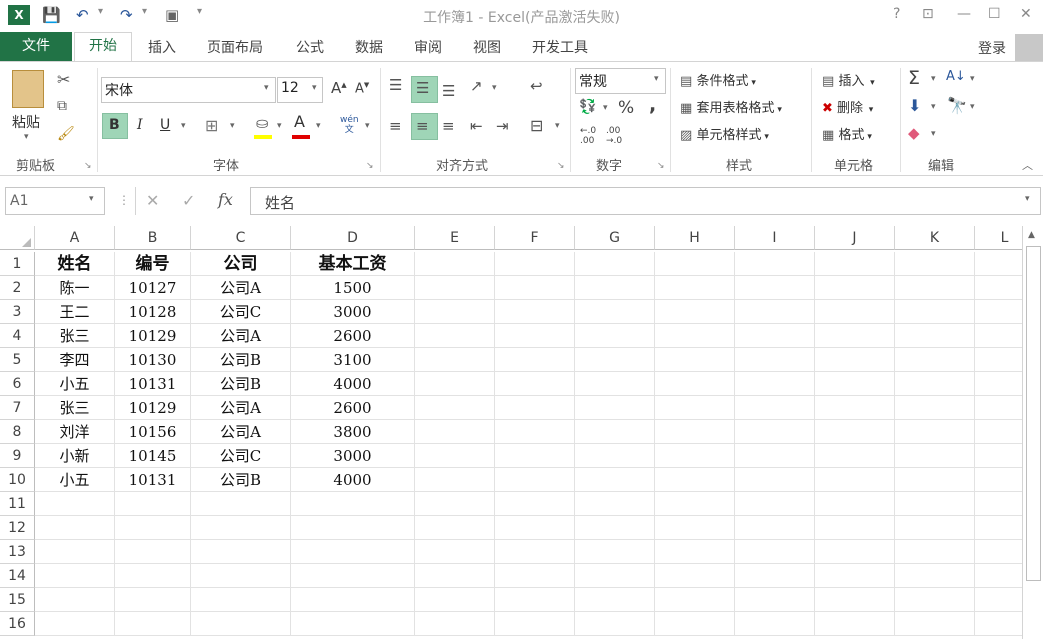  I want to click on vertical-scrollbar: ▲, so click(1032, 432).